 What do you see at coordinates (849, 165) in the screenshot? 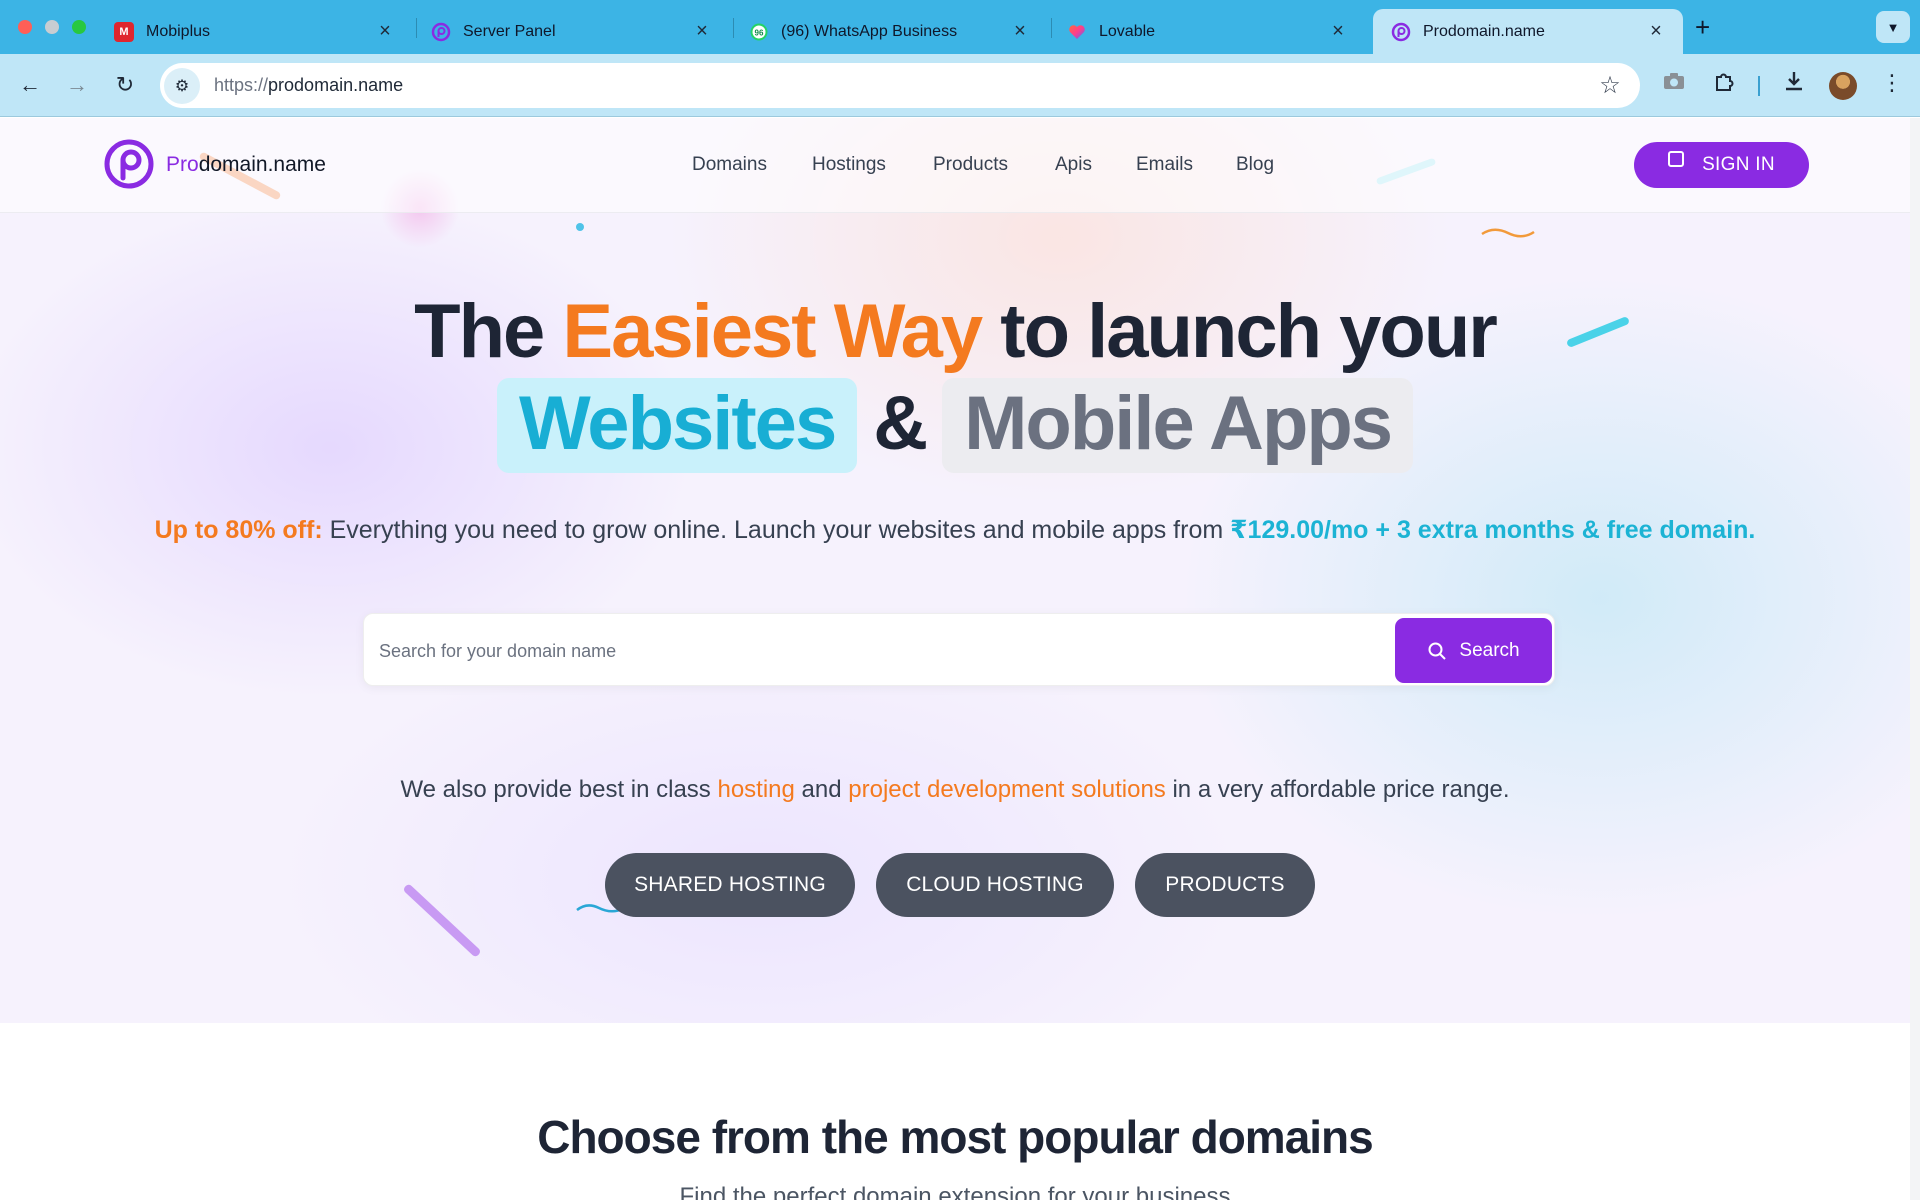
I see `nav-hostings: Hostings` at bounding box center [849, 165].